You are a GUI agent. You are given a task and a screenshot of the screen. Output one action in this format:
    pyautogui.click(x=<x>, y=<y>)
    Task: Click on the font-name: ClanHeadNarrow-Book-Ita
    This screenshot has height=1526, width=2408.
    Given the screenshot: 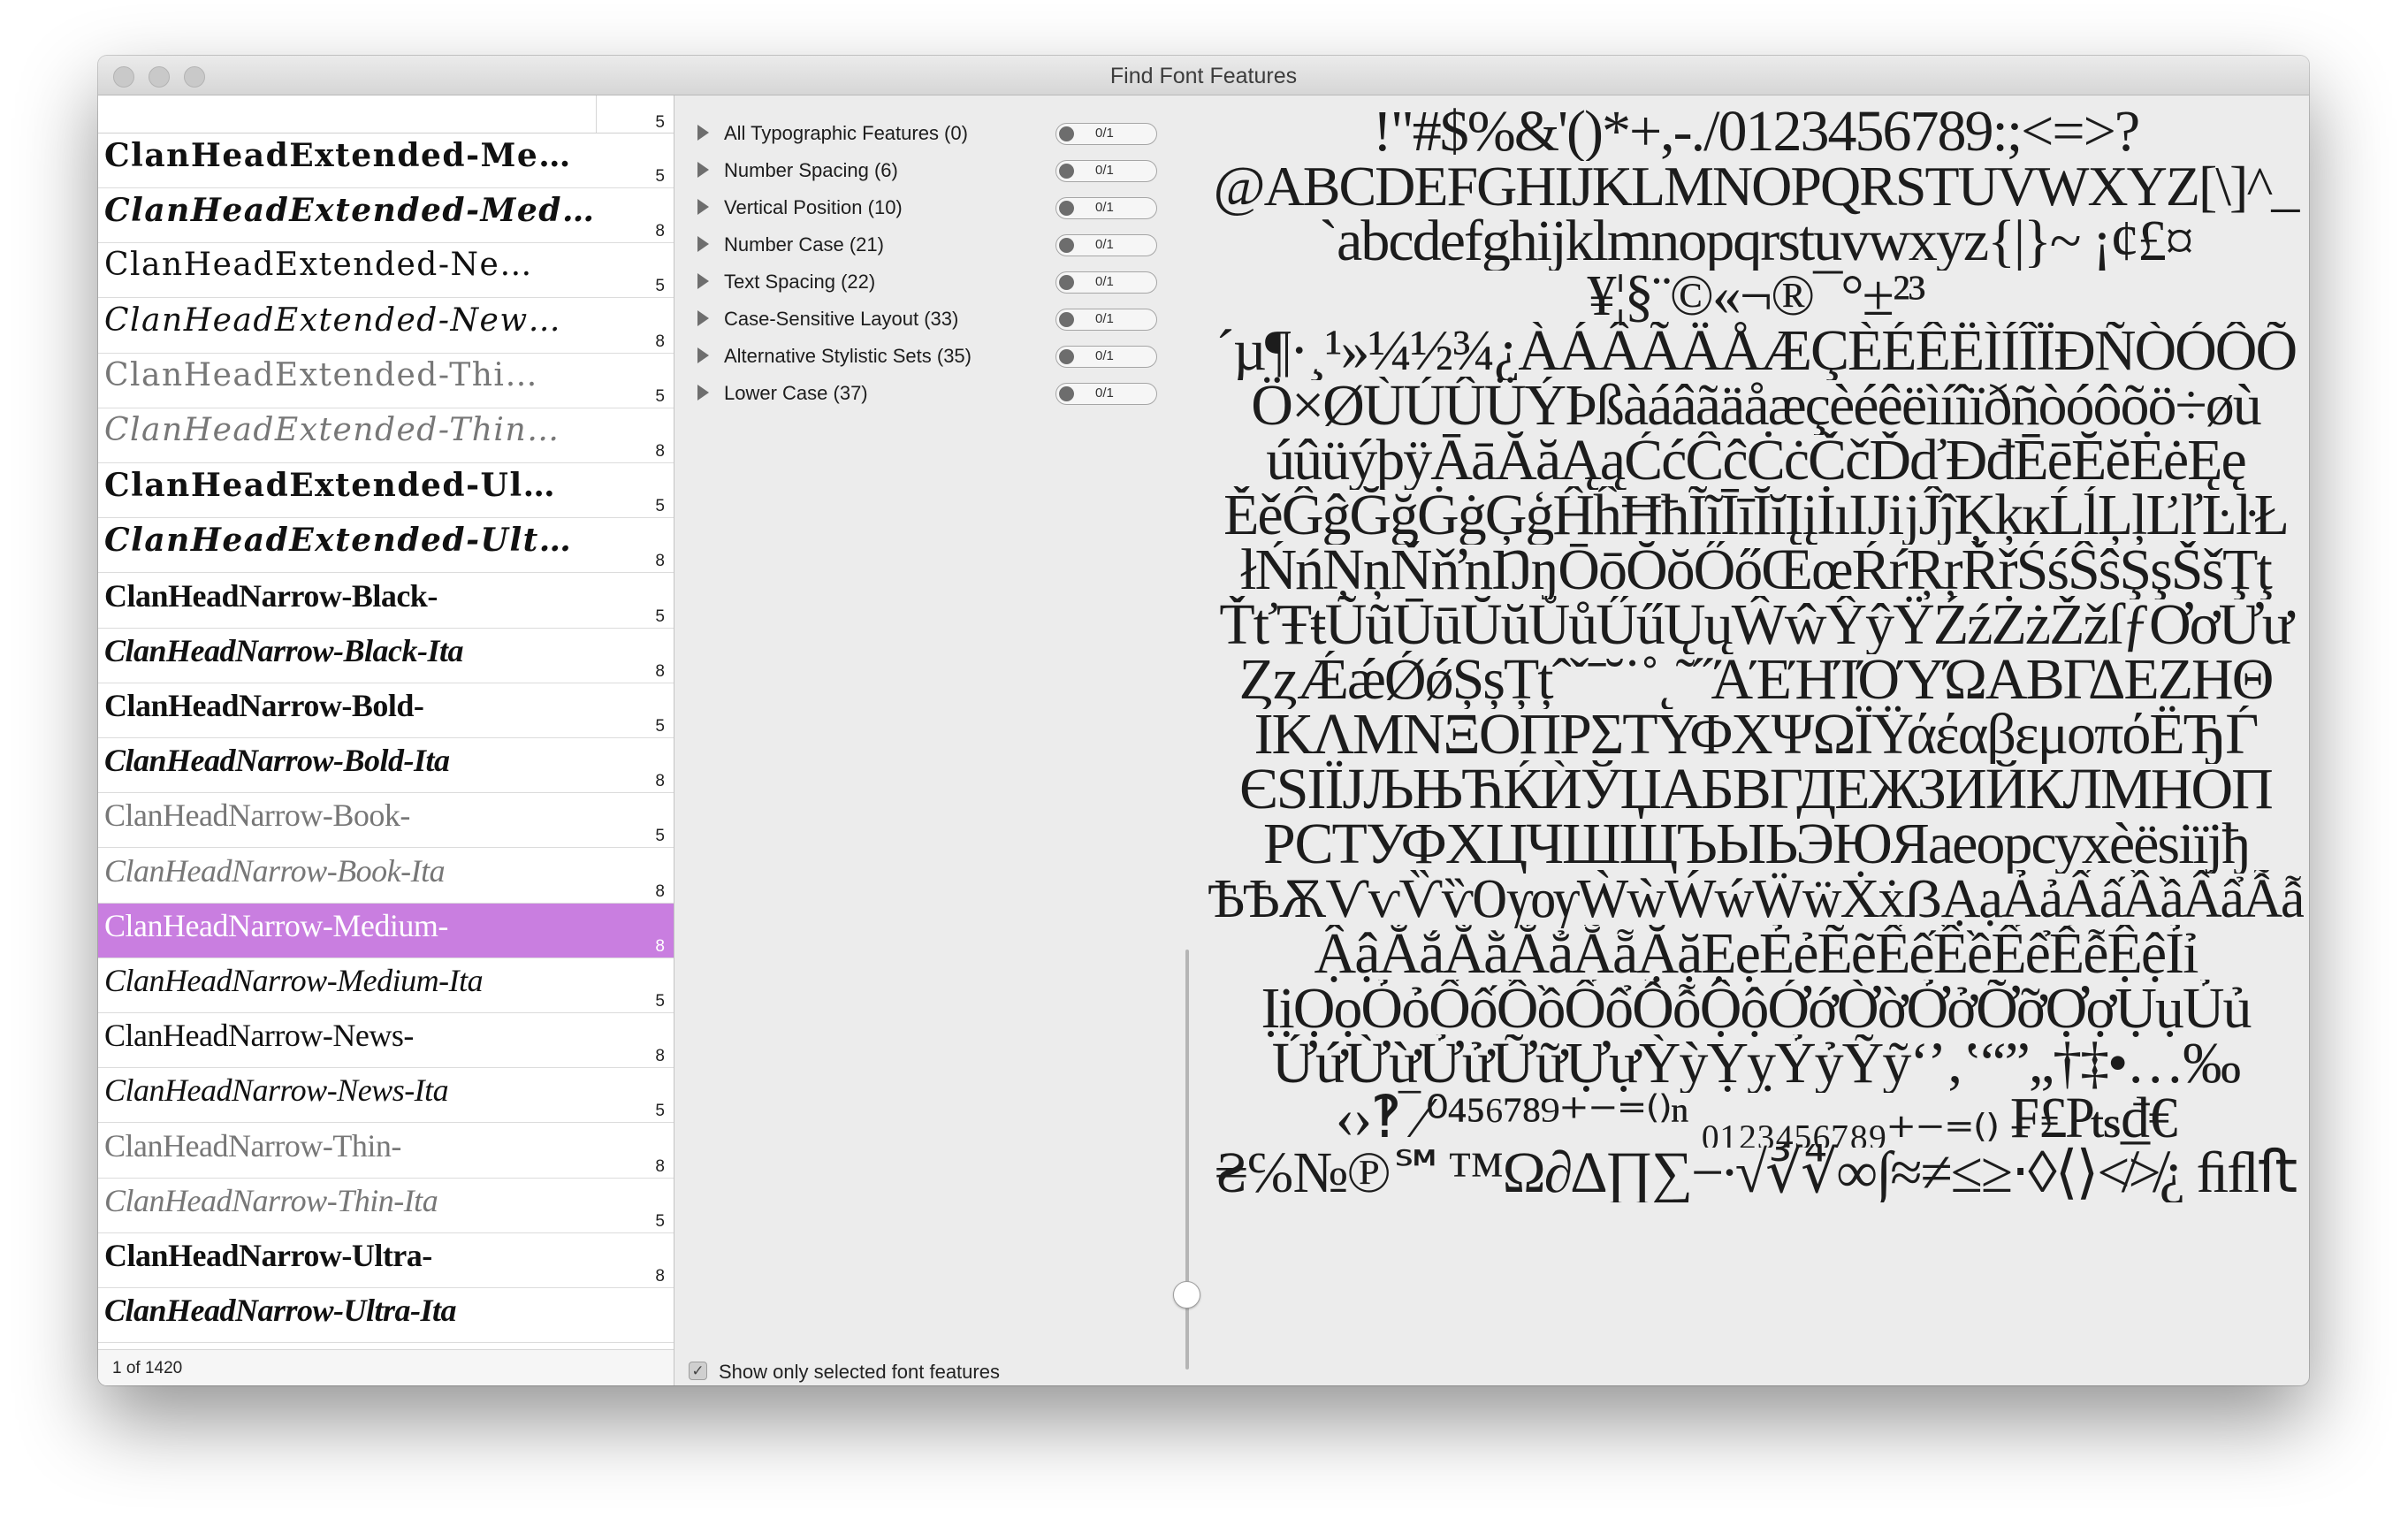 What is the action you would take?
    pyautogui.click(x=275, y=870)
    